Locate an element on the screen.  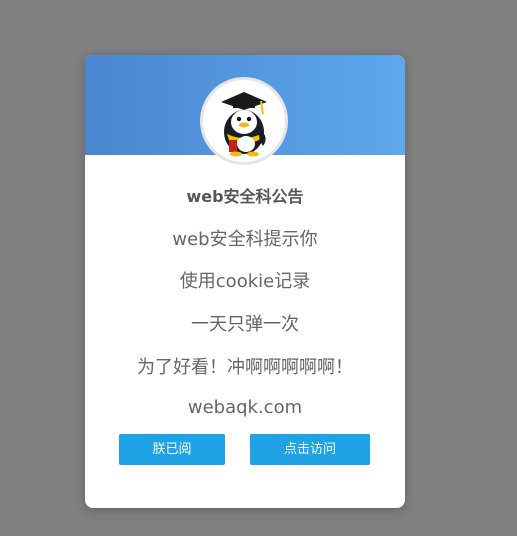
avatar is located at coordinates (244, 121).